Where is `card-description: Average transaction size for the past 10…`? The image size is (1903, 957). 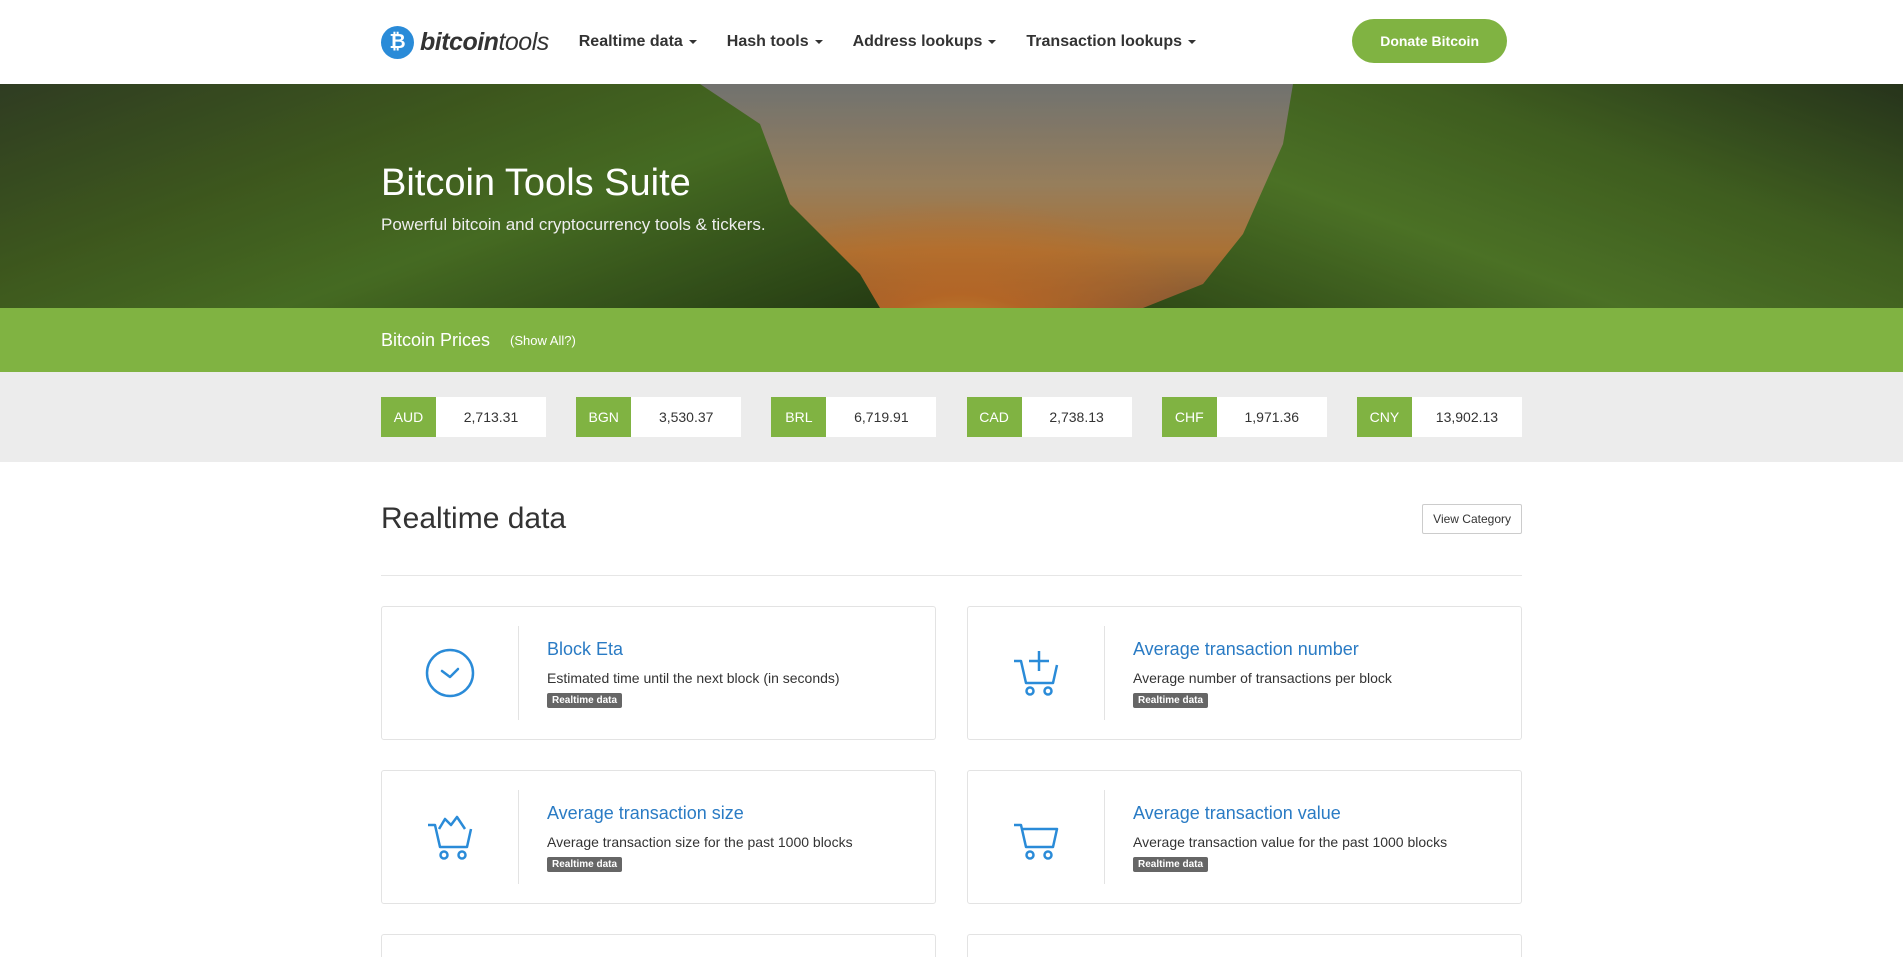 card-description: Average transaction size for the past 10… is located at coordinates (700, 841).